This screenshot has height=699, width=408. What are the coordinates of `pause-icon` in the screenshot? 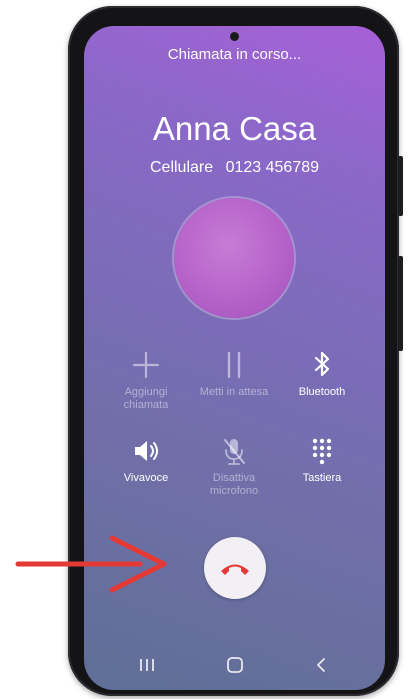 It's located at (234, 365).